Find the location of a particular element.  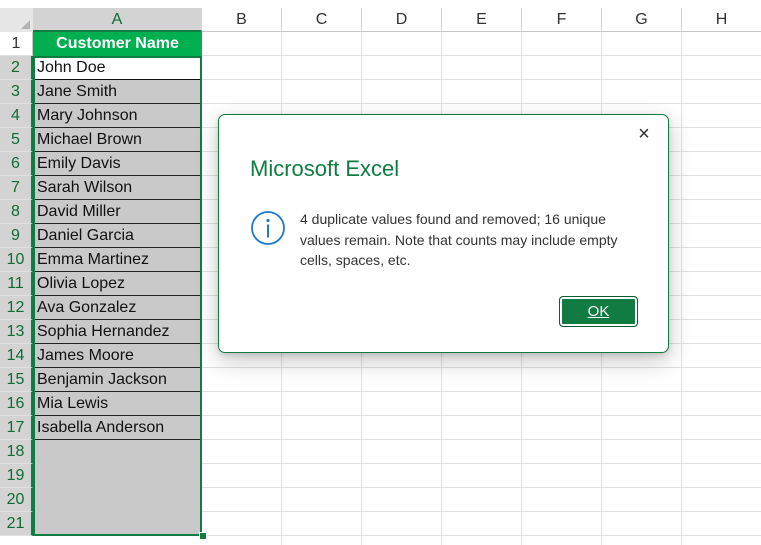

table-cell: James Moore is located at coordinates (117, 356).